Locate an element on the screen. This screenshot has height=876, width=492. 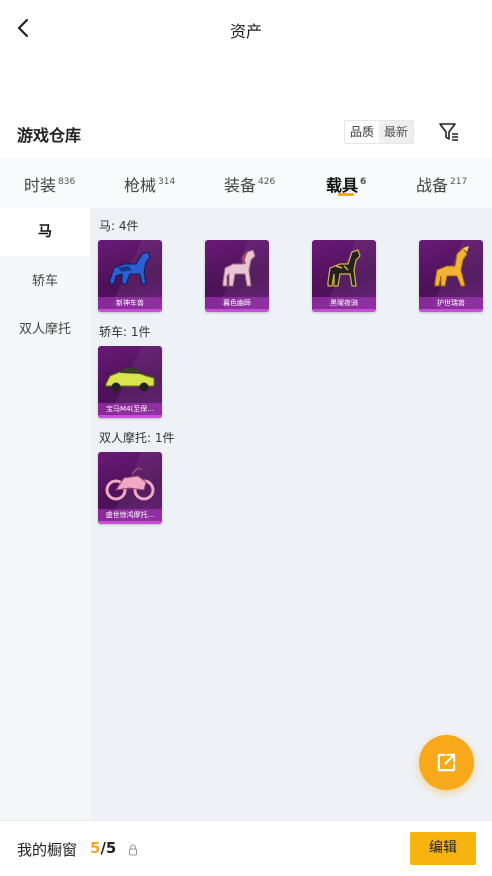
showcase-bar: 我的橱窗 5/5 编辑 is located at coordinates (246, 848).